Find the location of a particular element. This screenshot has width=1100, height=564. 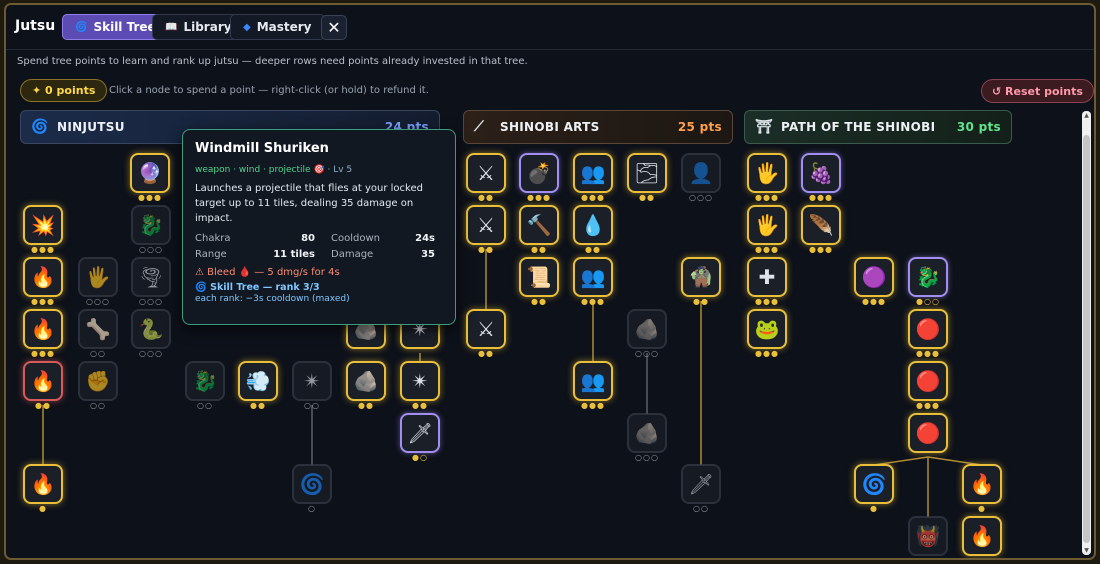

sharingan-seal-icon: 🐉 is located at coordinates (928, 277).